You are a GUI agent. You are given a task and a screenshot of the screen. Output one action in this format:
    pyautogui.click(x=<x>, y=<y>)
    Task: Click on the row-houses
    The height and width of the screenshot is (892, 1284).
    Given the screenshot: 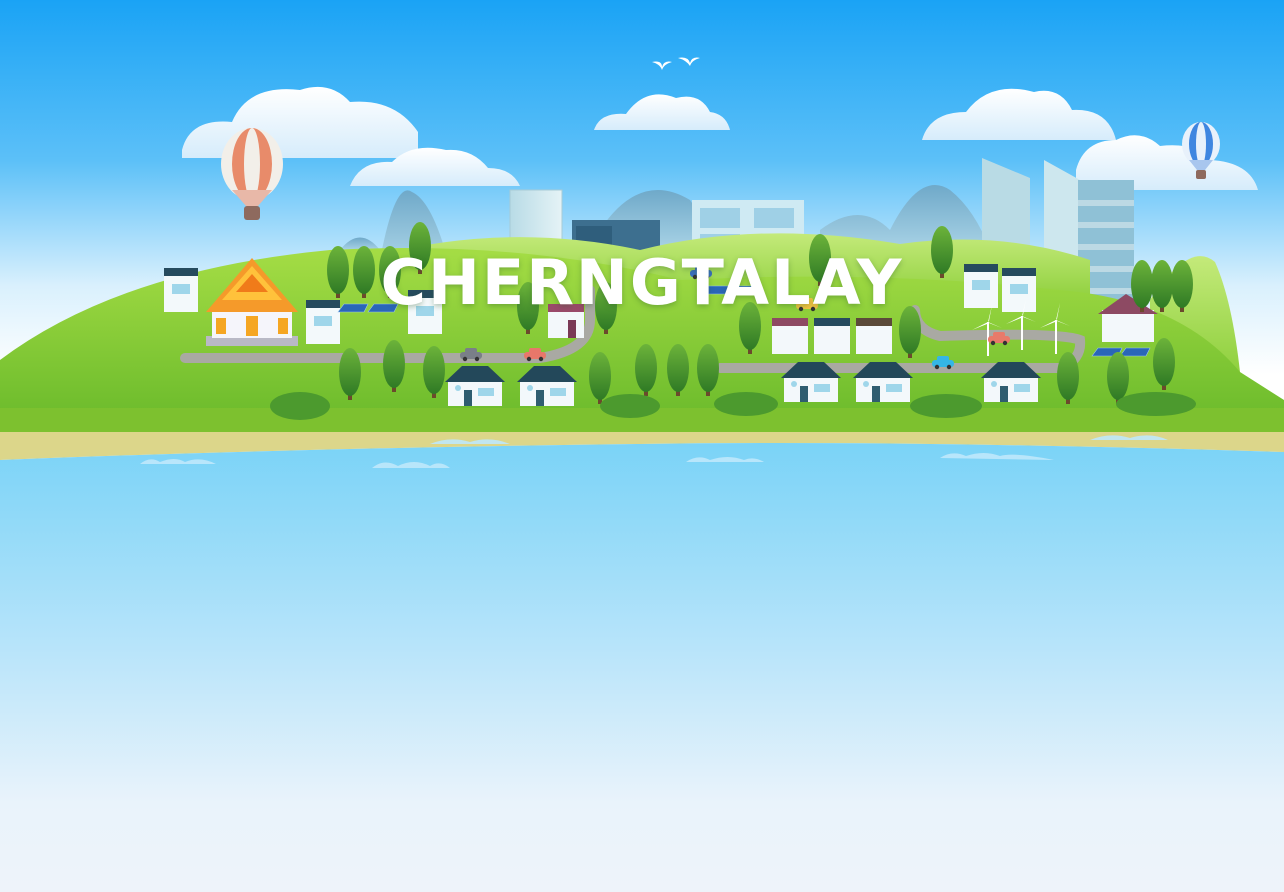 What is the action you would take?
    pyautogui.click(x=832, y=336)
    